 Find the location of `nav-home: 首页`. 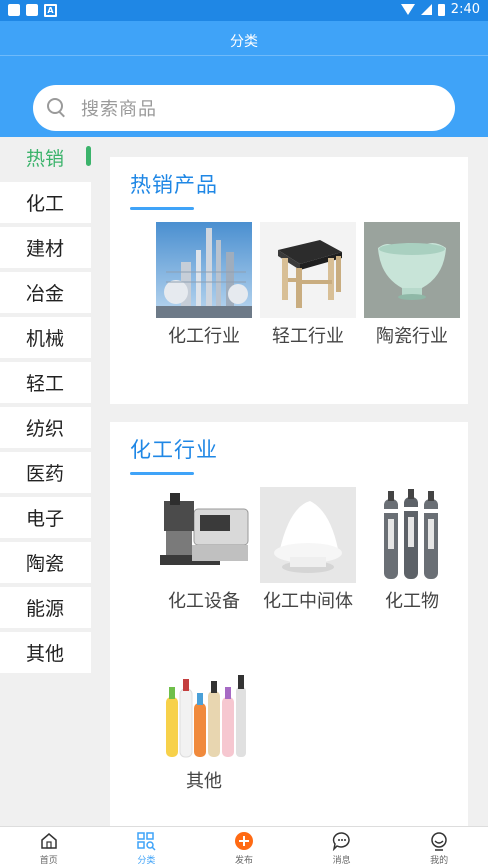

nav-home: 首页 is located at coordinates (49, 847).